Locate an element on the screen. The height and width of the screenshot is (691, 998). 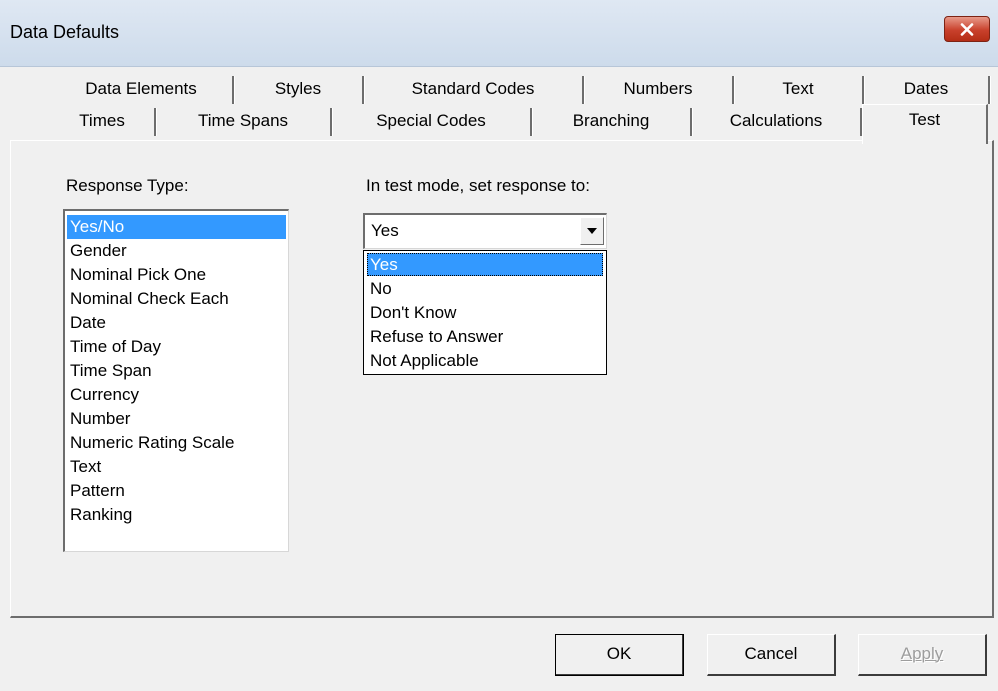
tab-test: Test is located at coordinates (925, 124).